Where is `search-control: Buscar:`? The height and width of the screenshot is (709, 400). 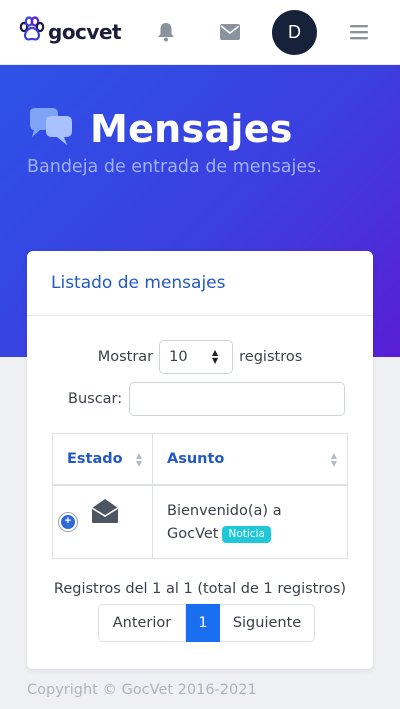 search-control: Buscar: is located at coordinates (207, 399).